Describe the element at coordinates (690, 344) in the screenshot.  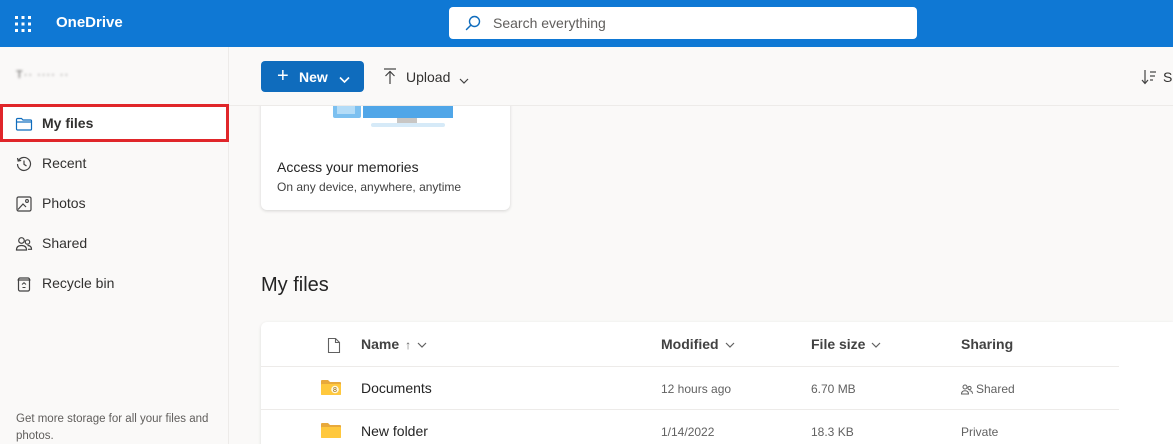
I see `column-header-modified-label: Modified` at that location.